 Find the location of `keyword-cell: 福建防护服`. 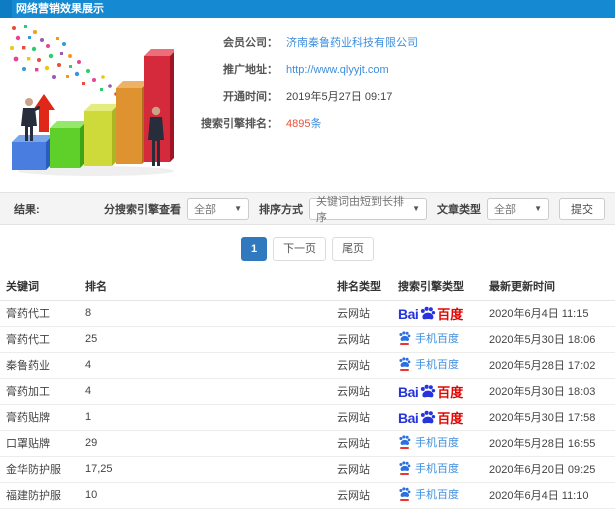

keyword-cell: 福建防护服 is located at coordinates (42, 495).